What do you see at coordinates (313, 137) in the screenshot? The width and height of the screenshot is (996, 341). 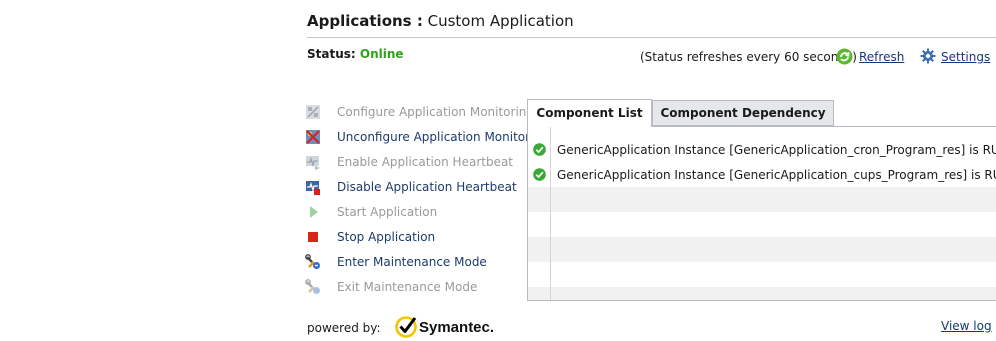 I see `unconfigure-icon` at bounding box center [313, 137].